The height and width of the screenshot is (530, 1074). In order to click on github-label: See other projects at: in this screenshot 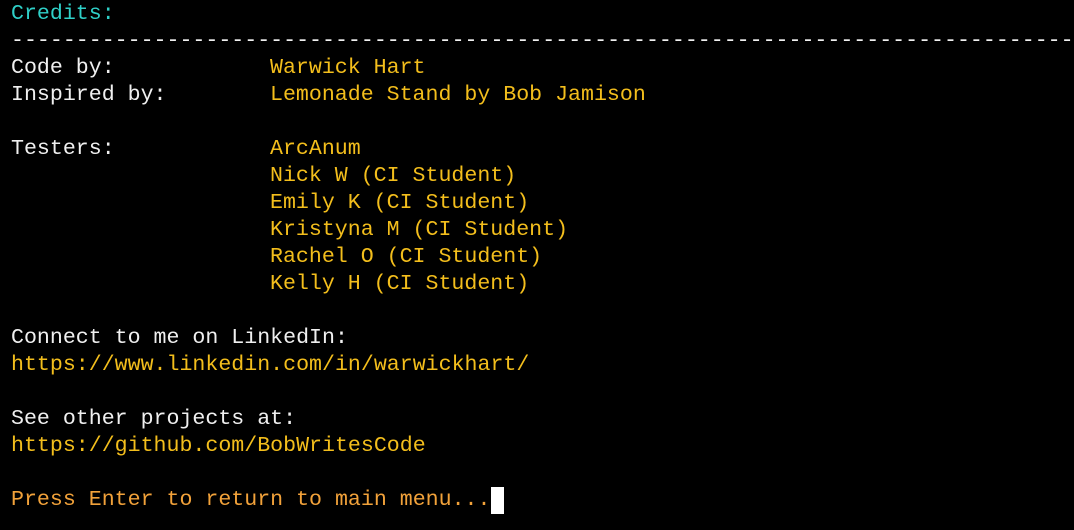, I will do `click(154, 419)`.